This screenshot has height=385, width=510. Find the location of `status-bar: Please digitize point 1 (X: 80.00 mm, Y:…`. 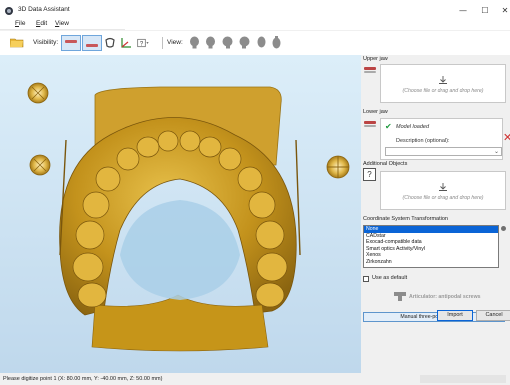

status-bar: Please digitize point 1 (X: 80.00 mm, Y:… is located at coordinates (255, 379).